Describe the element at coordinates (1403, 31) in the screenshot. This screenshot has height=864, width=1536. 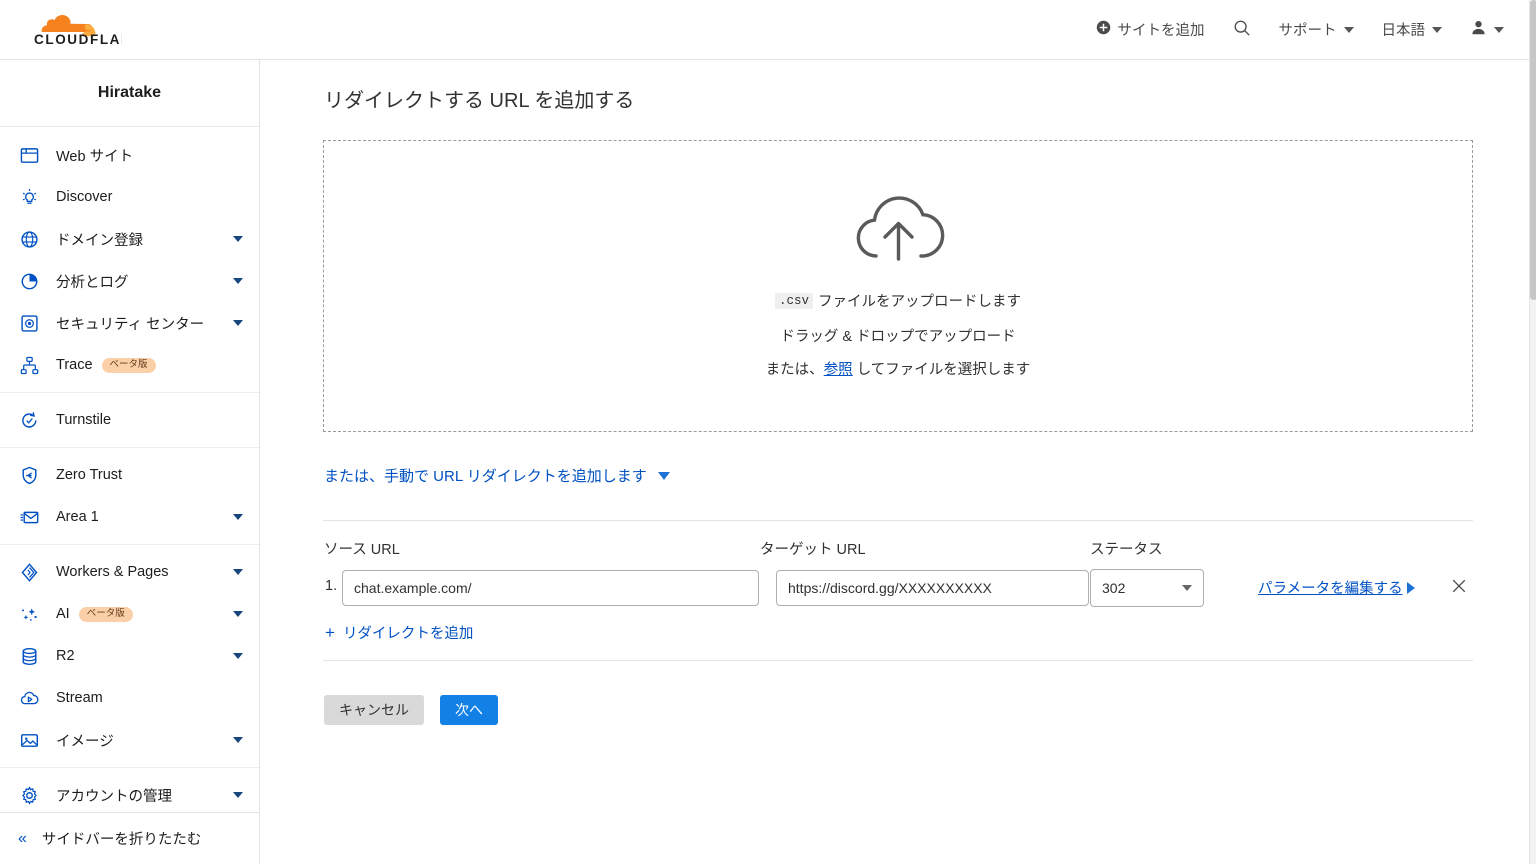
I see `language-label: 日本語` at that location.